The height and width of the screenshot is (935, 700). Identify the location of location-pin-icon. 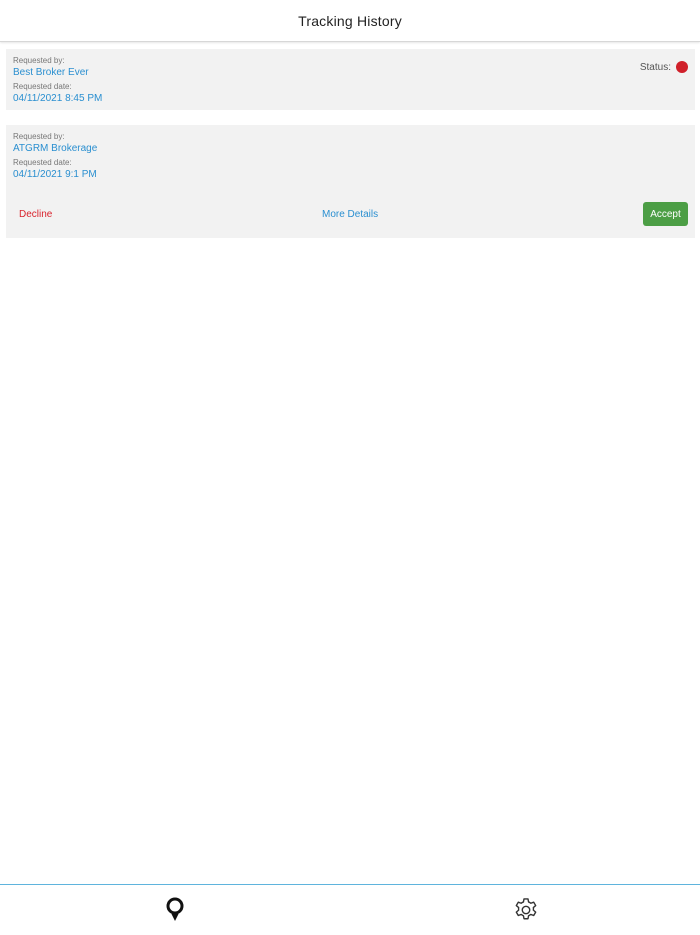
(175, 909).